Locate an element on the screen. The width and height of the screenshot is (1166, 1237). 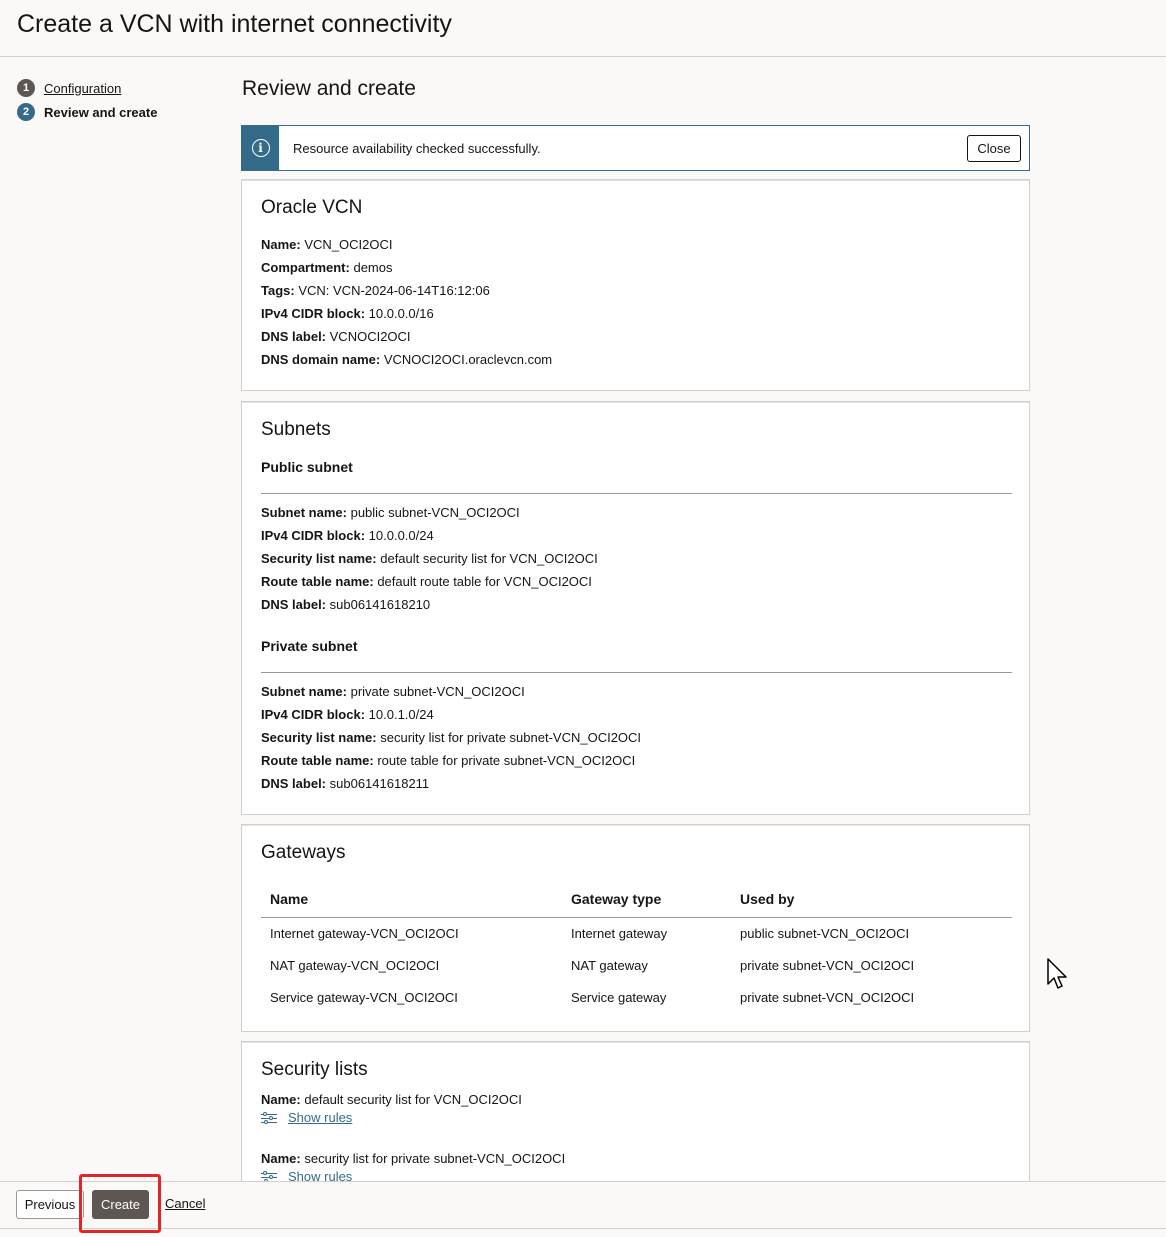
previous-button: Previous is located at coordinates (50, 1204).